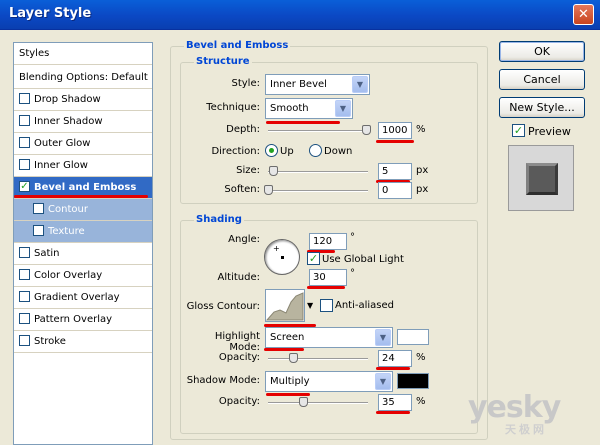  I want to click on angle-dial: +, so click(282, 257).